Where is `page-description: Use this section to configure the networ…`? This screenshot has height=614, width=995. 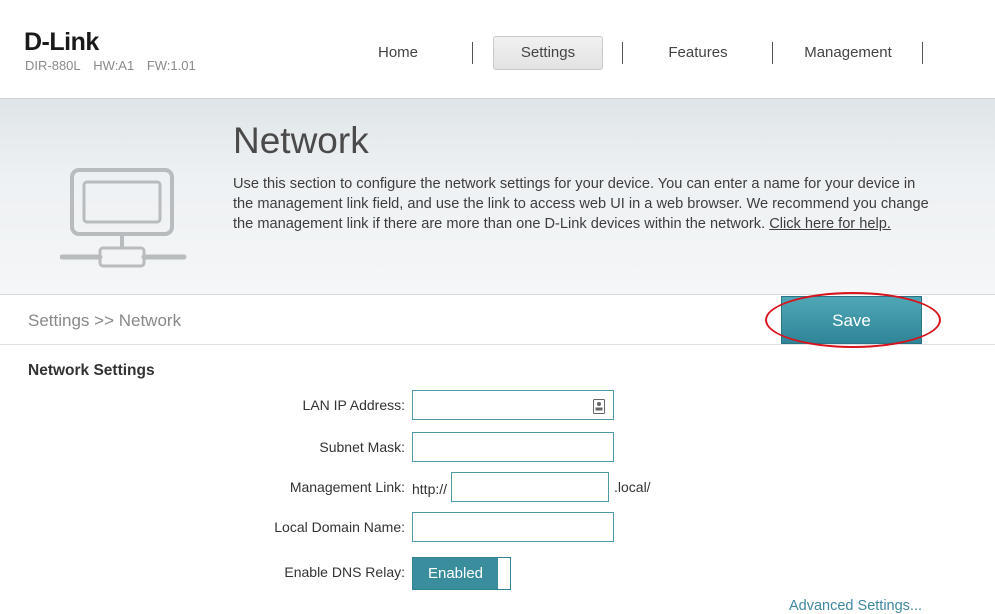 page-description: Use this section to configure the networ… is located at coordinates (583, 204).